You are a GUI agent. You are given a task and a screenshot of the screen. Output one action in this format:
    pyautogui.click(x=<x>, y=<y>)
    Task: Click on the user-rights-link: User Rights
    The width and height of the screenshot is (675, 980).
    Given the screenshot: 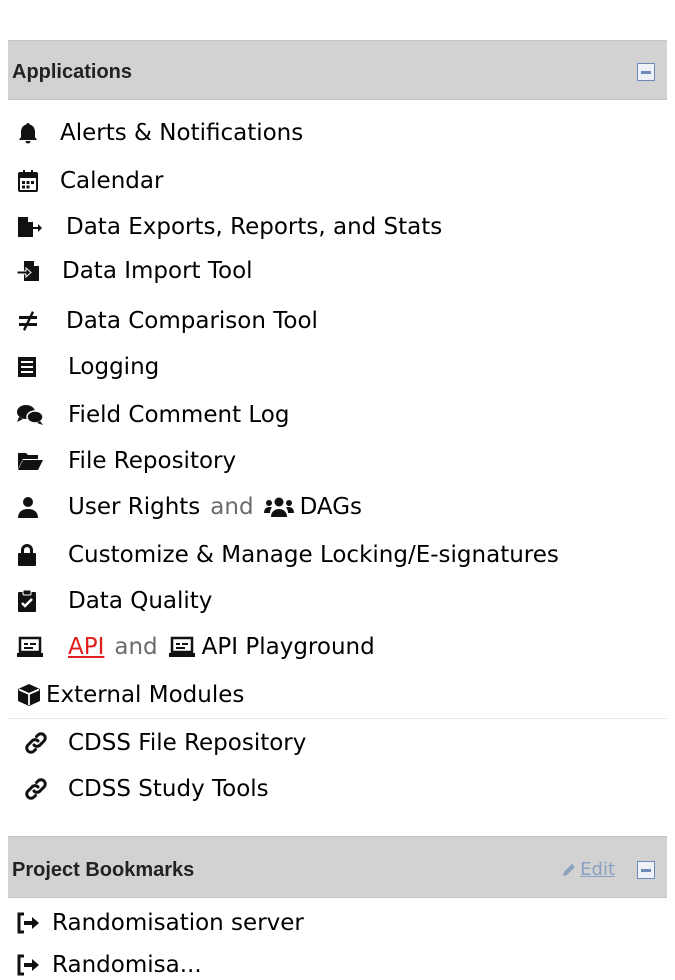 What is the action you would take?
    pyautogui.click(x=134, y=507)
    